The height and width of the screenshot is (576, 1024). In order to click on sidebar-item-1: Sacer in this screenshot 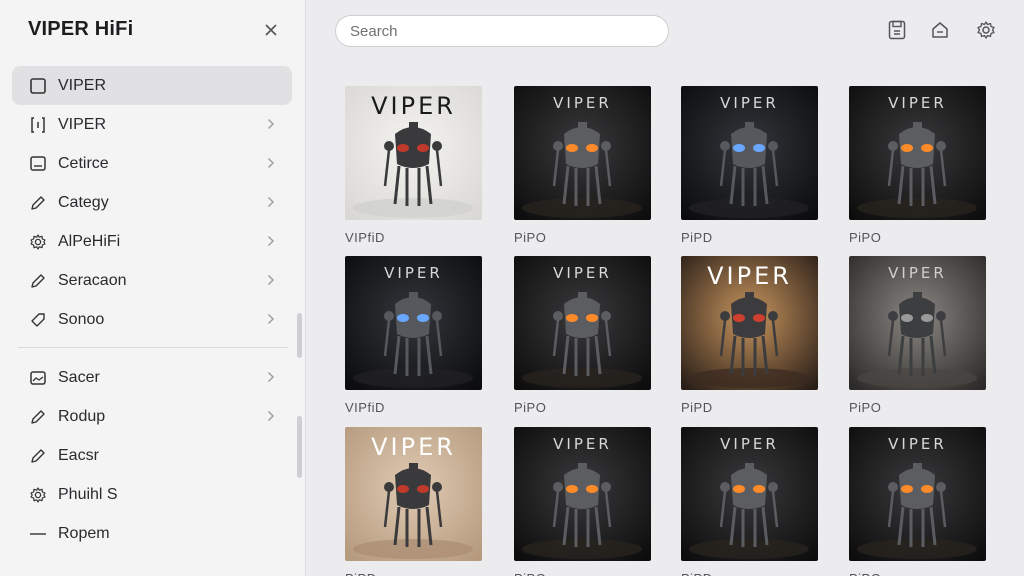, I will do `click(152, 377)`.